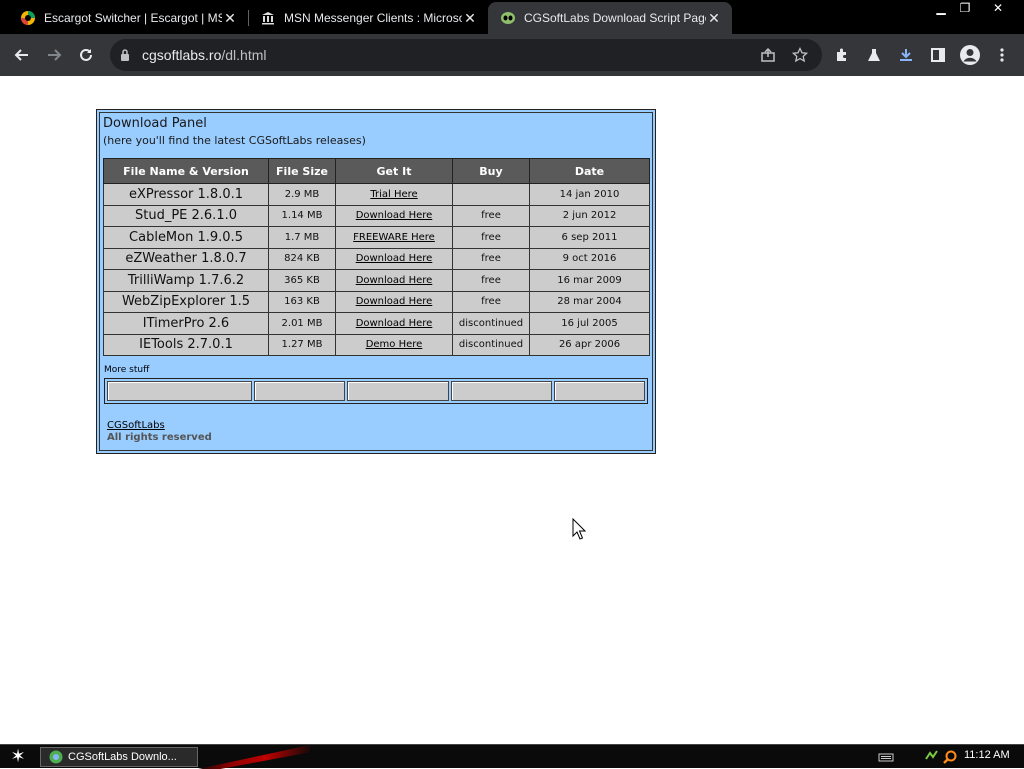 The width and height of the screenshot is (1024, 769). I want to click on panel-title: Download Panel, so click(155, 123).